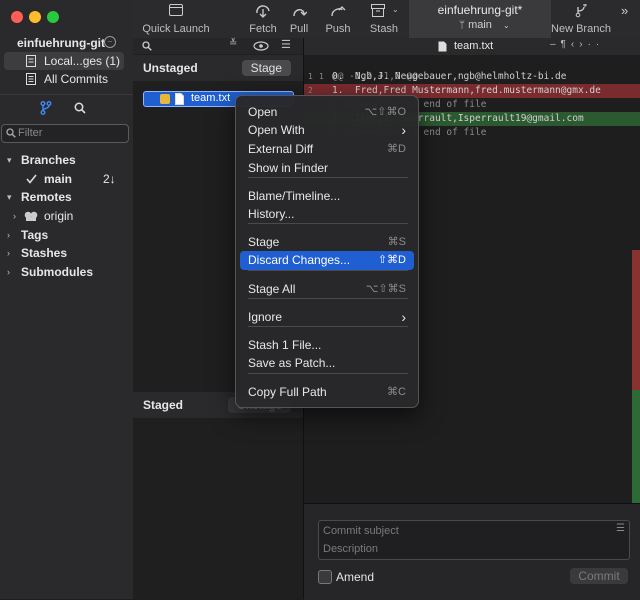 Image resolution: width=640 pixels, height=600 pixels. What do you see at coordinates (577, 44) in the screenshot?
I see `diff-options-icons: –¶‹›··` at bounding box center [577, 44].